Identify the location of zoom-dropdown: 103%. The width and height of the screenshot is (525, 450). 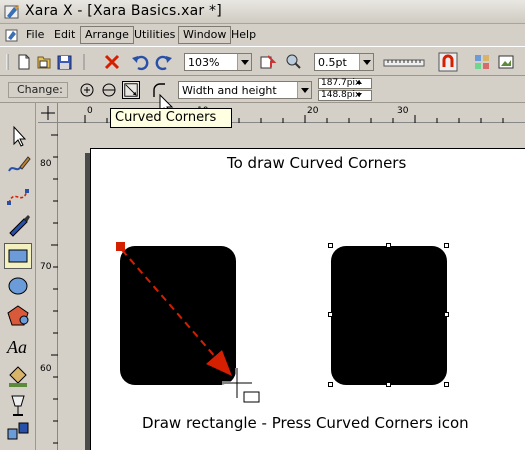
(218, 62).